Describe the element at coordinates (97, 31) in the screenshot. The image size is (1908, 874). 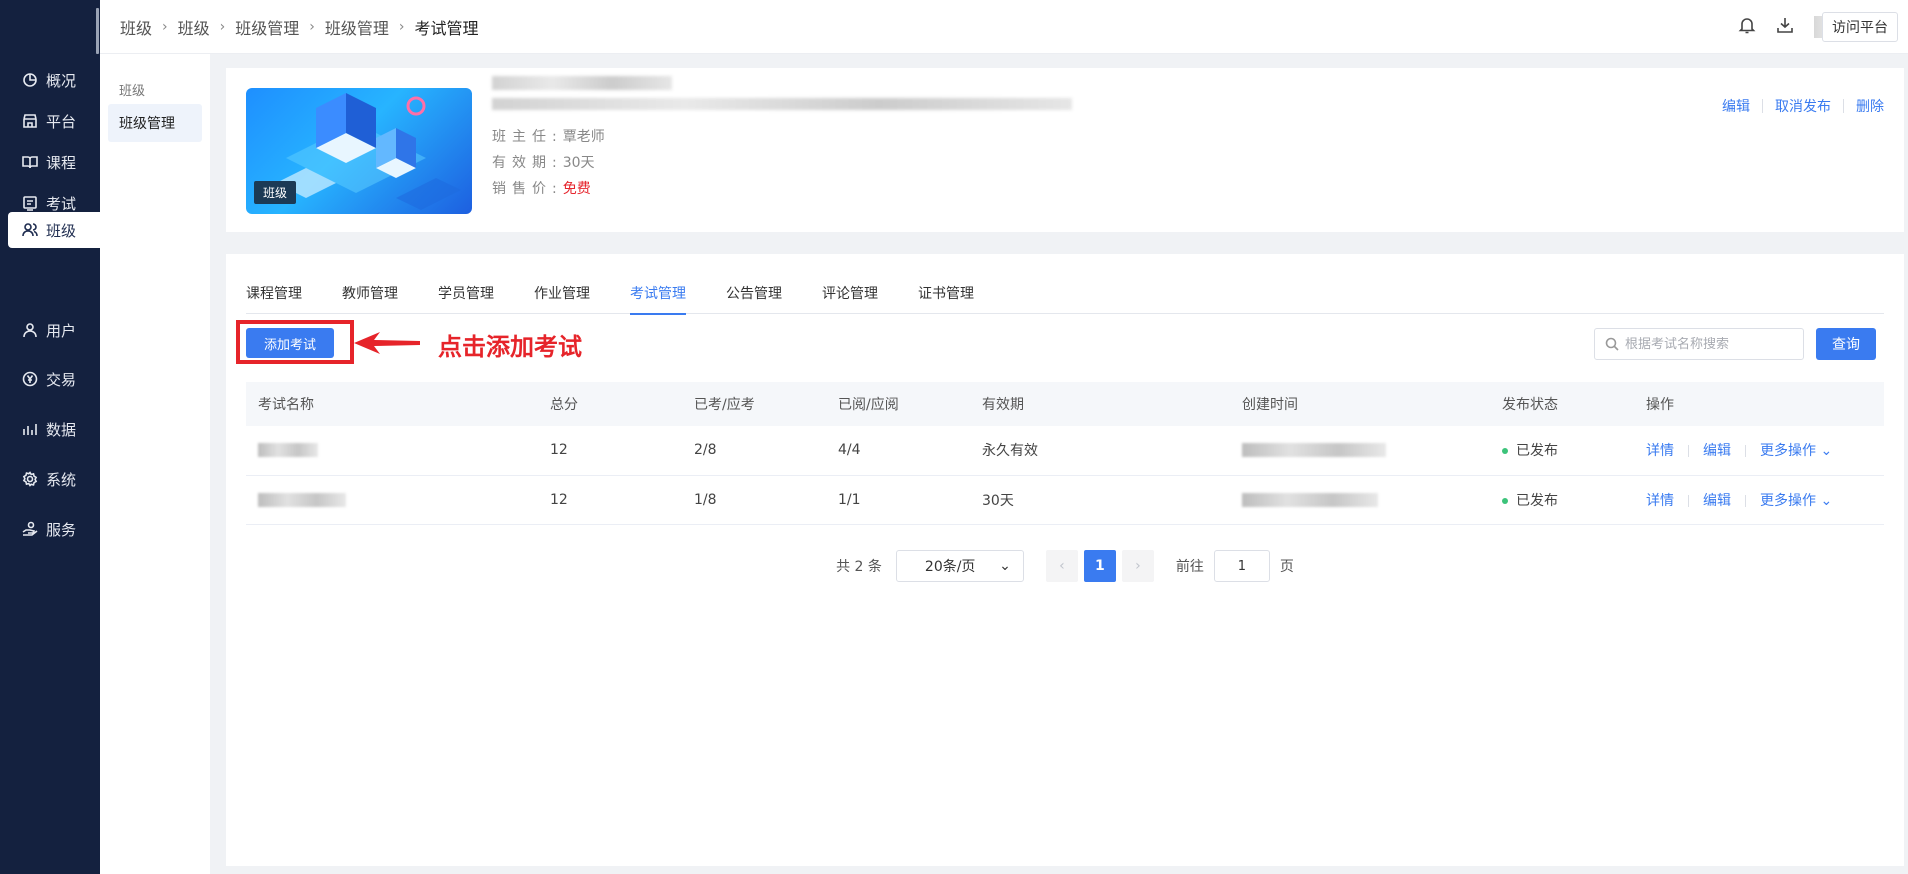
I see `sidebar-resize-handle` at that location.